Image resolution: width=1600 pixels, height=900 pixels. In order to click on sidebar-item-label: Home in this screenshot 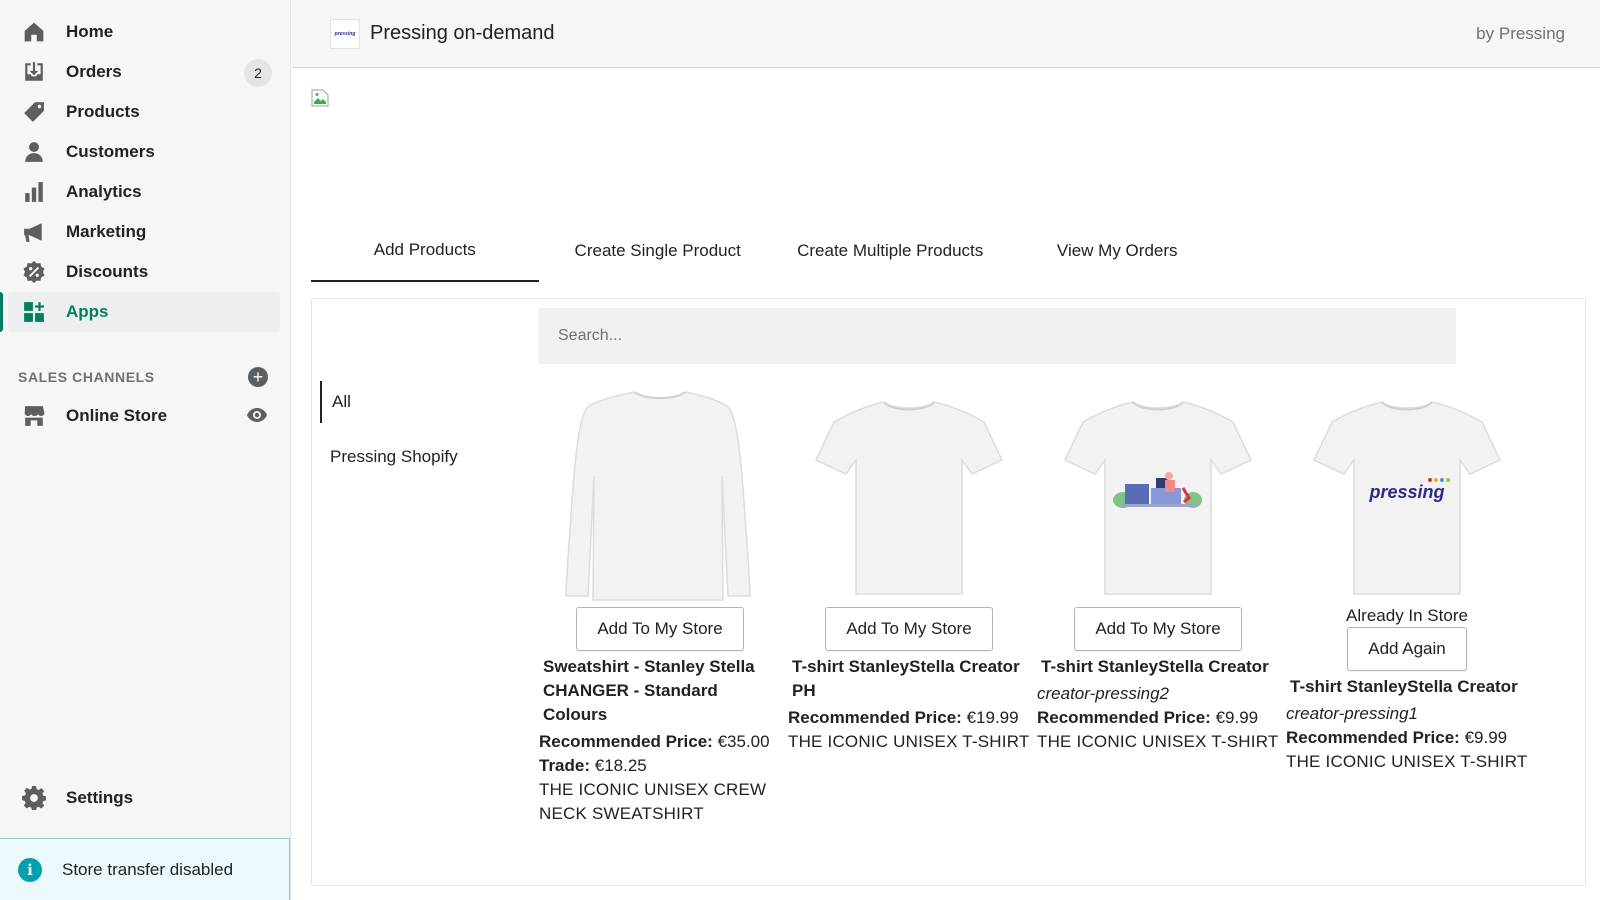, I will do `click(90, 31)`.